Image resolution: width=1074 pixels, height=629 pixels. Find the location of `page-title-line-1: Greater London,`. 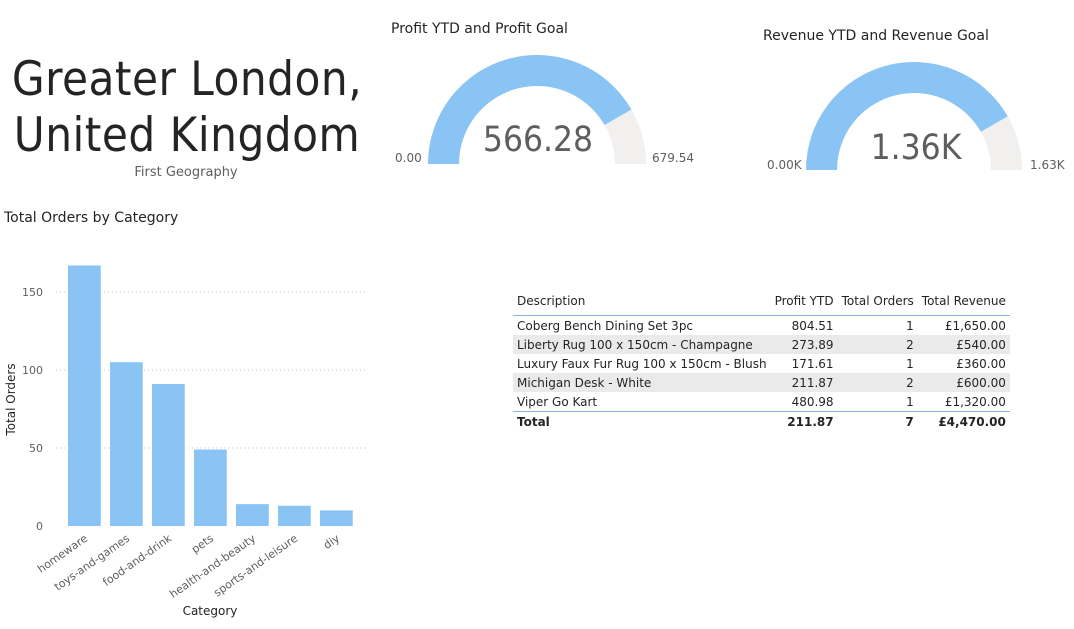

page-title-line-1: Greater London, is located at coordinates (187, 79).